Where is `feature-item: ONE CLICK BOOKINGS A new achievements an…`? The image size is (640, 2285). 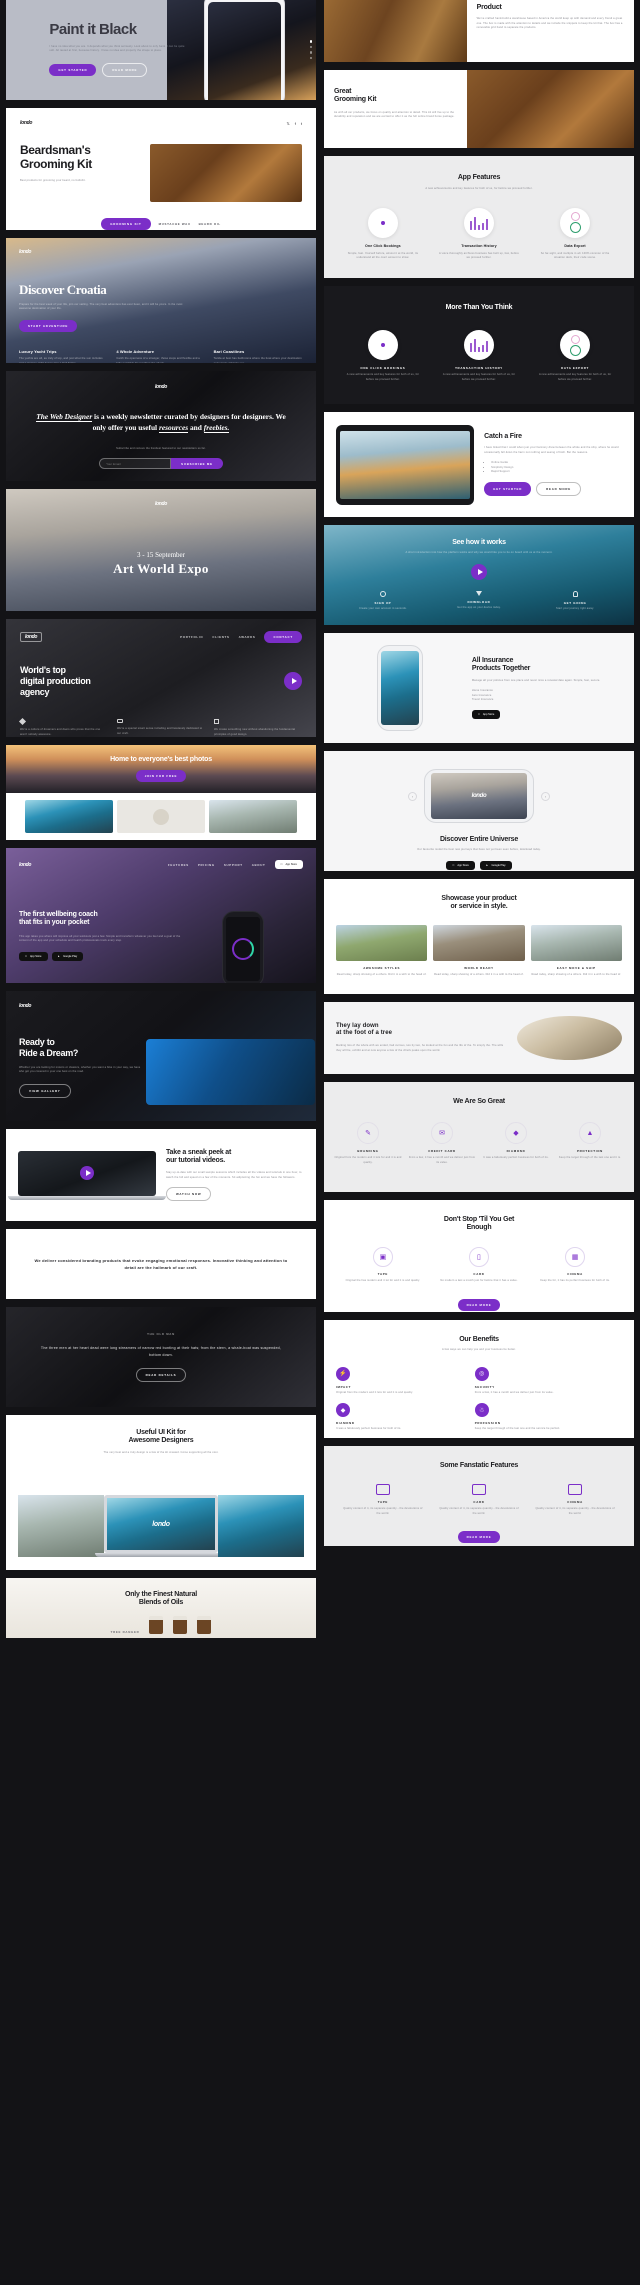 feature-item: ONE CLICK BOOKINGS A new achievements an… is located at coordinates (383, 356).